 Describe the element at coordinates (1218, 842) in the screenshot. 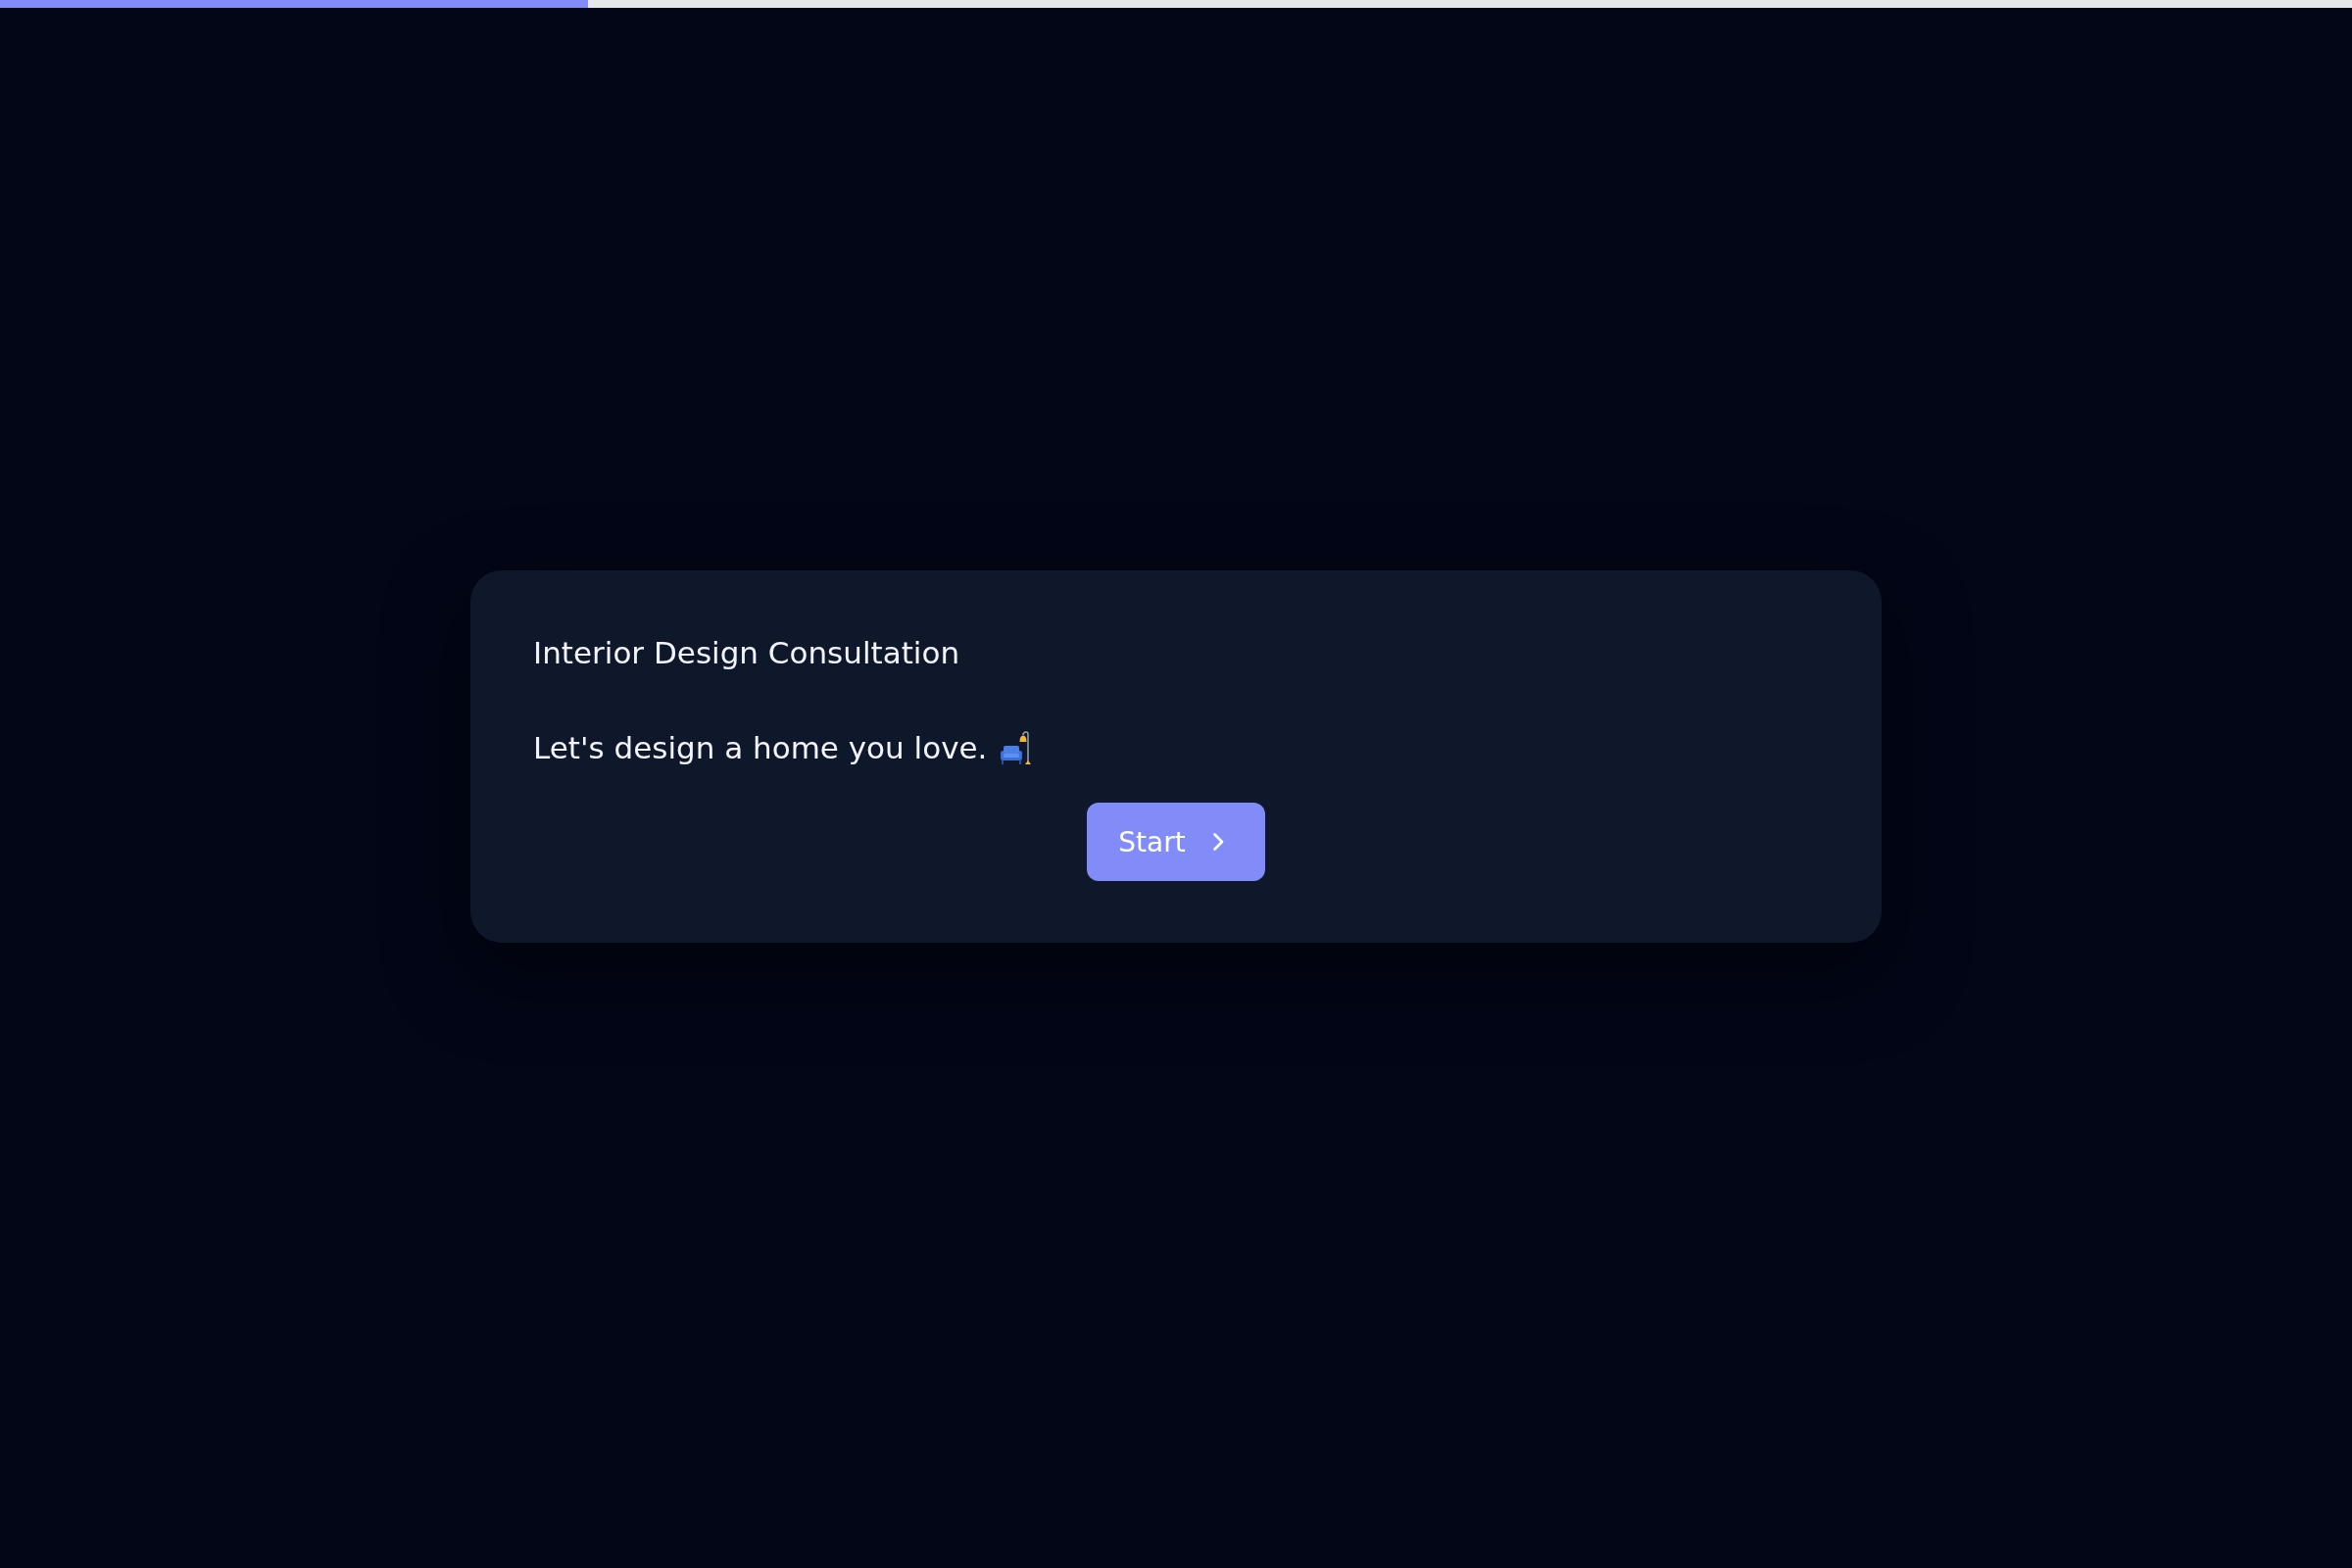

I see `chevron-right-icon` at that location.